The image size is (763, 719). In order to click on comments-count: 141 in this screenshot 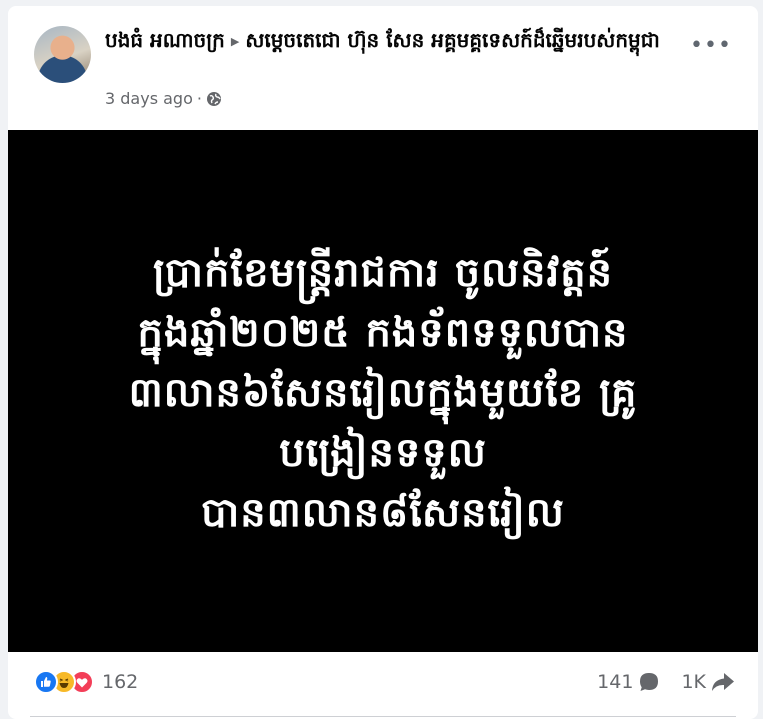, I will do `click(629, 682)`.